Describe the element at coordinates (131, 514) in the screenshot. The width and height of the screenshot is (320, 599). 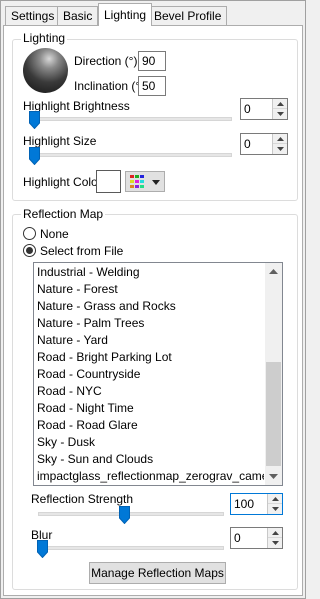
I see `reflection-strength-track` at that location.